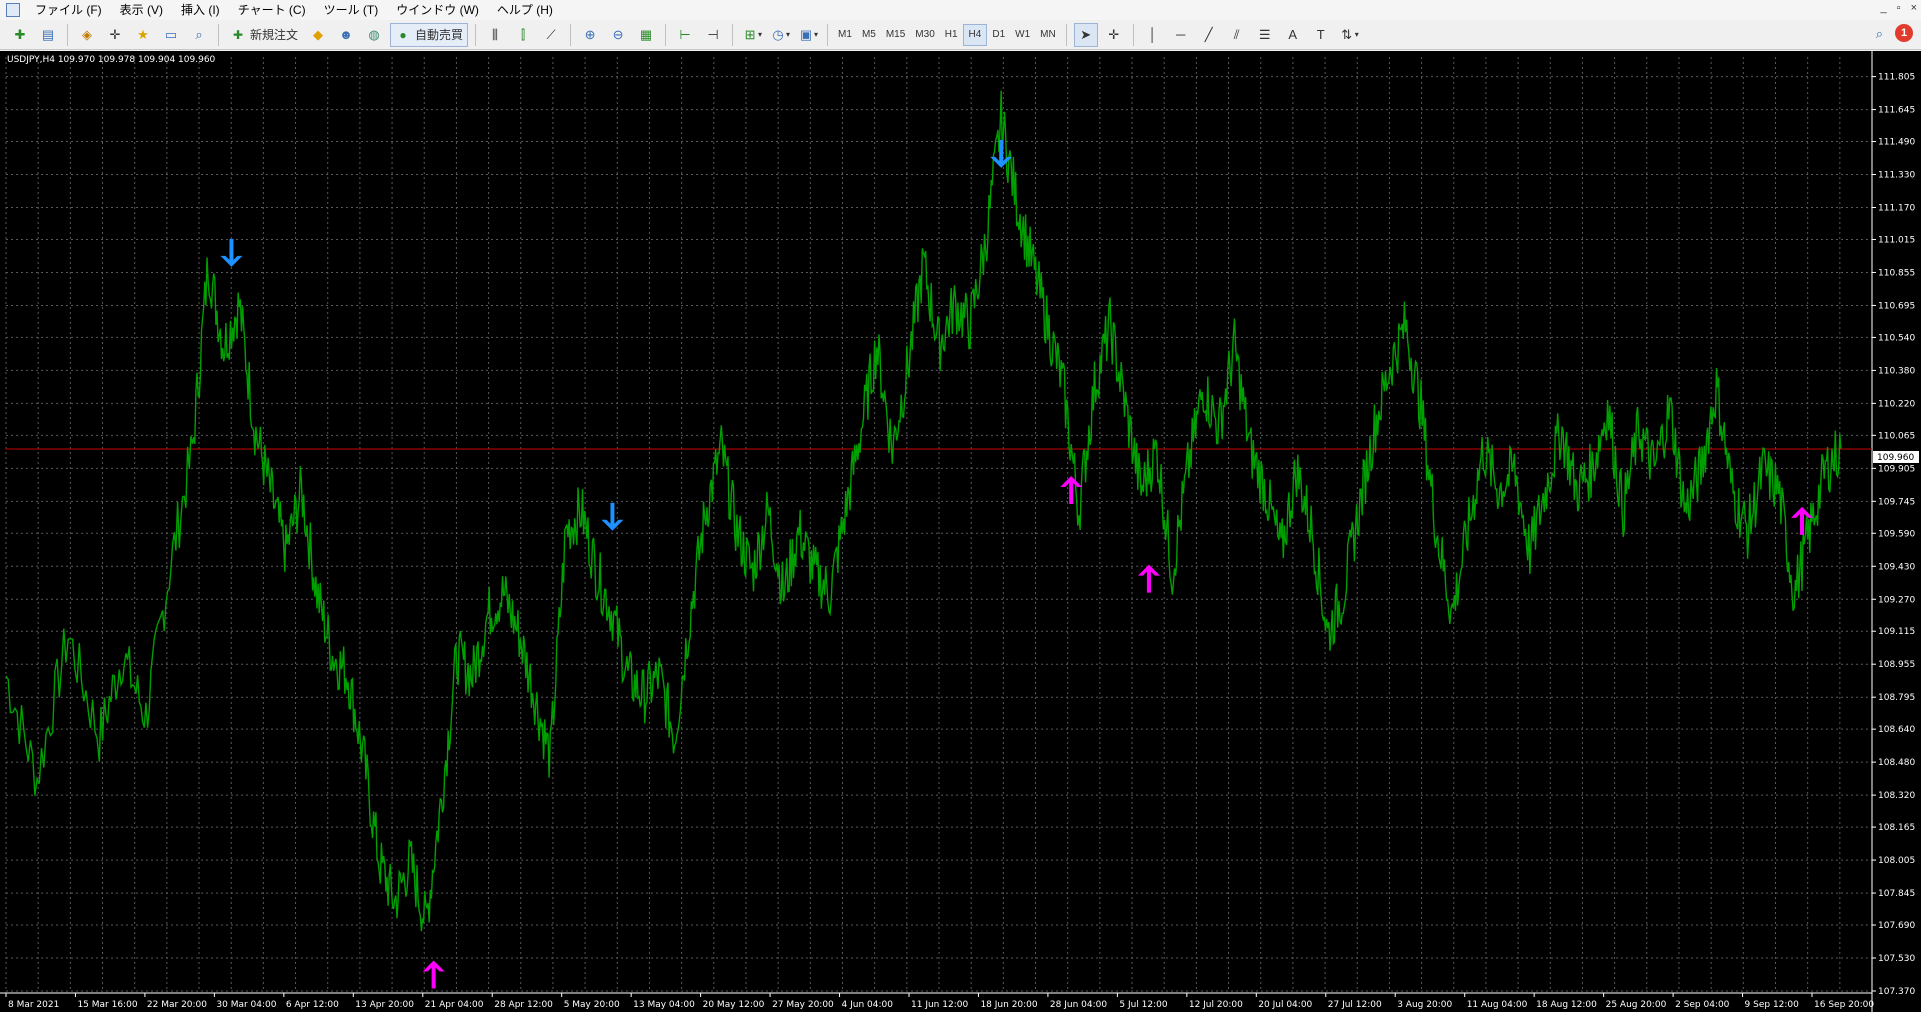  I want to click on profiles-button: ▤, so click(48, 35).